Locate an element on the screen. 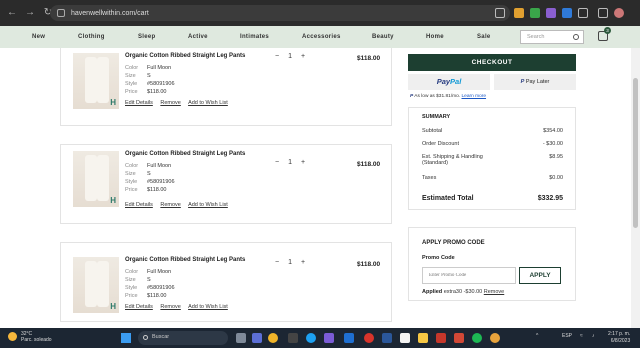 The image size is (640, 348). page-scrollbar is located at coordinates (635, 188).